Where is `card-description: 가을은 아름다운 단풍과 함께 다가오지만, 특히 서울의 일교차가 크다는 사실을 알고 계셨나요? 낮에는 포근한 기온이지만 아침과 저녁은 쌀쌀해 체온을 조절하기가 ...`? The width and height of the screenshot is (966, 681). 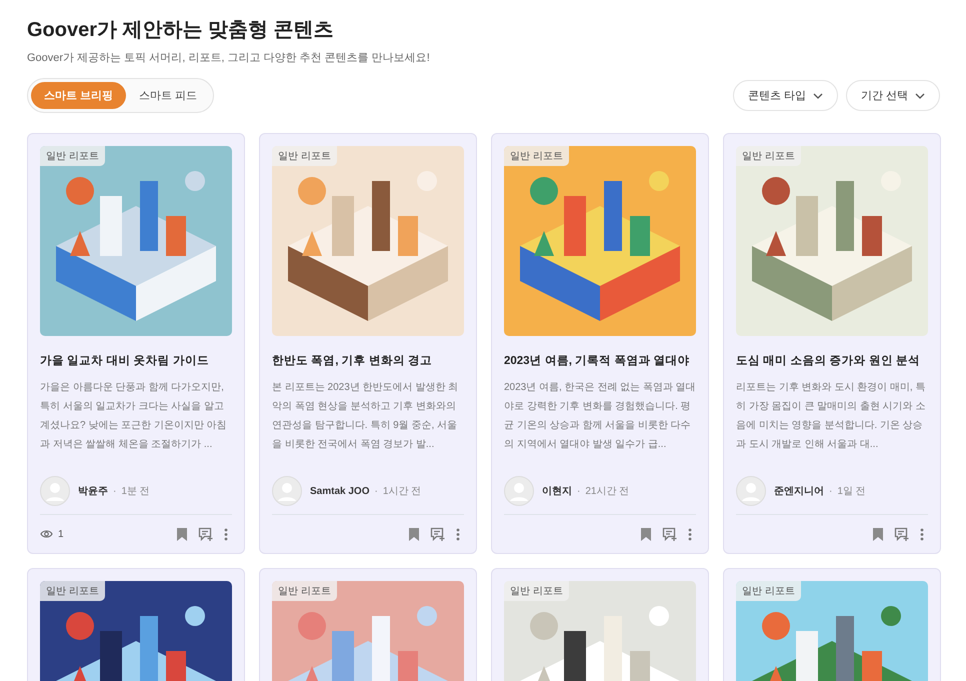
card-description: 가을은 아름다운 단풍과 함께 다가오지만, 특히 서울의 일교차가 크다는 사실을 알고 계셨나요? 낮에는 포근한 기온이지만 아침과 저녁은 쌀쌀해 체온을 조절하기가 ... is located at coordinates (134, 416).